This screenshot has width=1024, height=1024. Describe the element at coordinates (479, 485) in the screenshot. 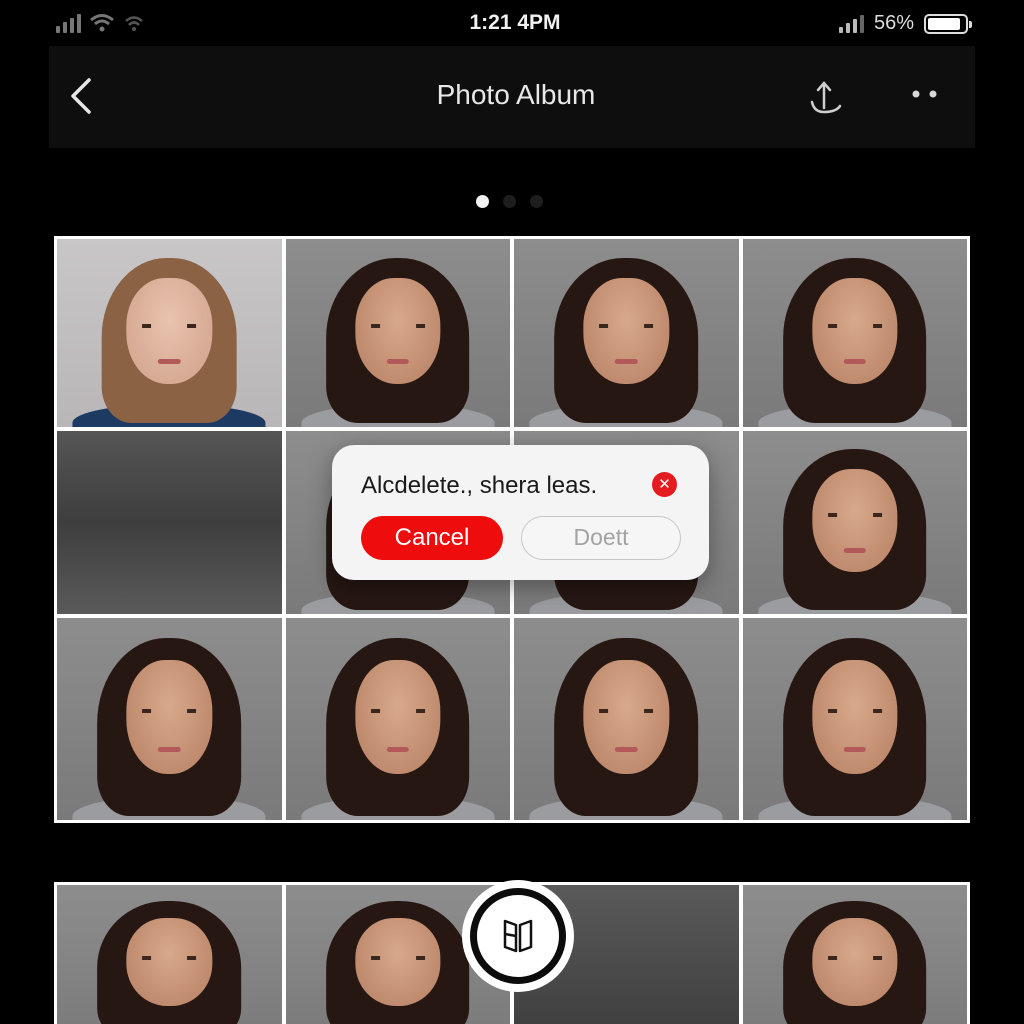

I see `dialog-message: Alcdelete., shera leas.` at that location.